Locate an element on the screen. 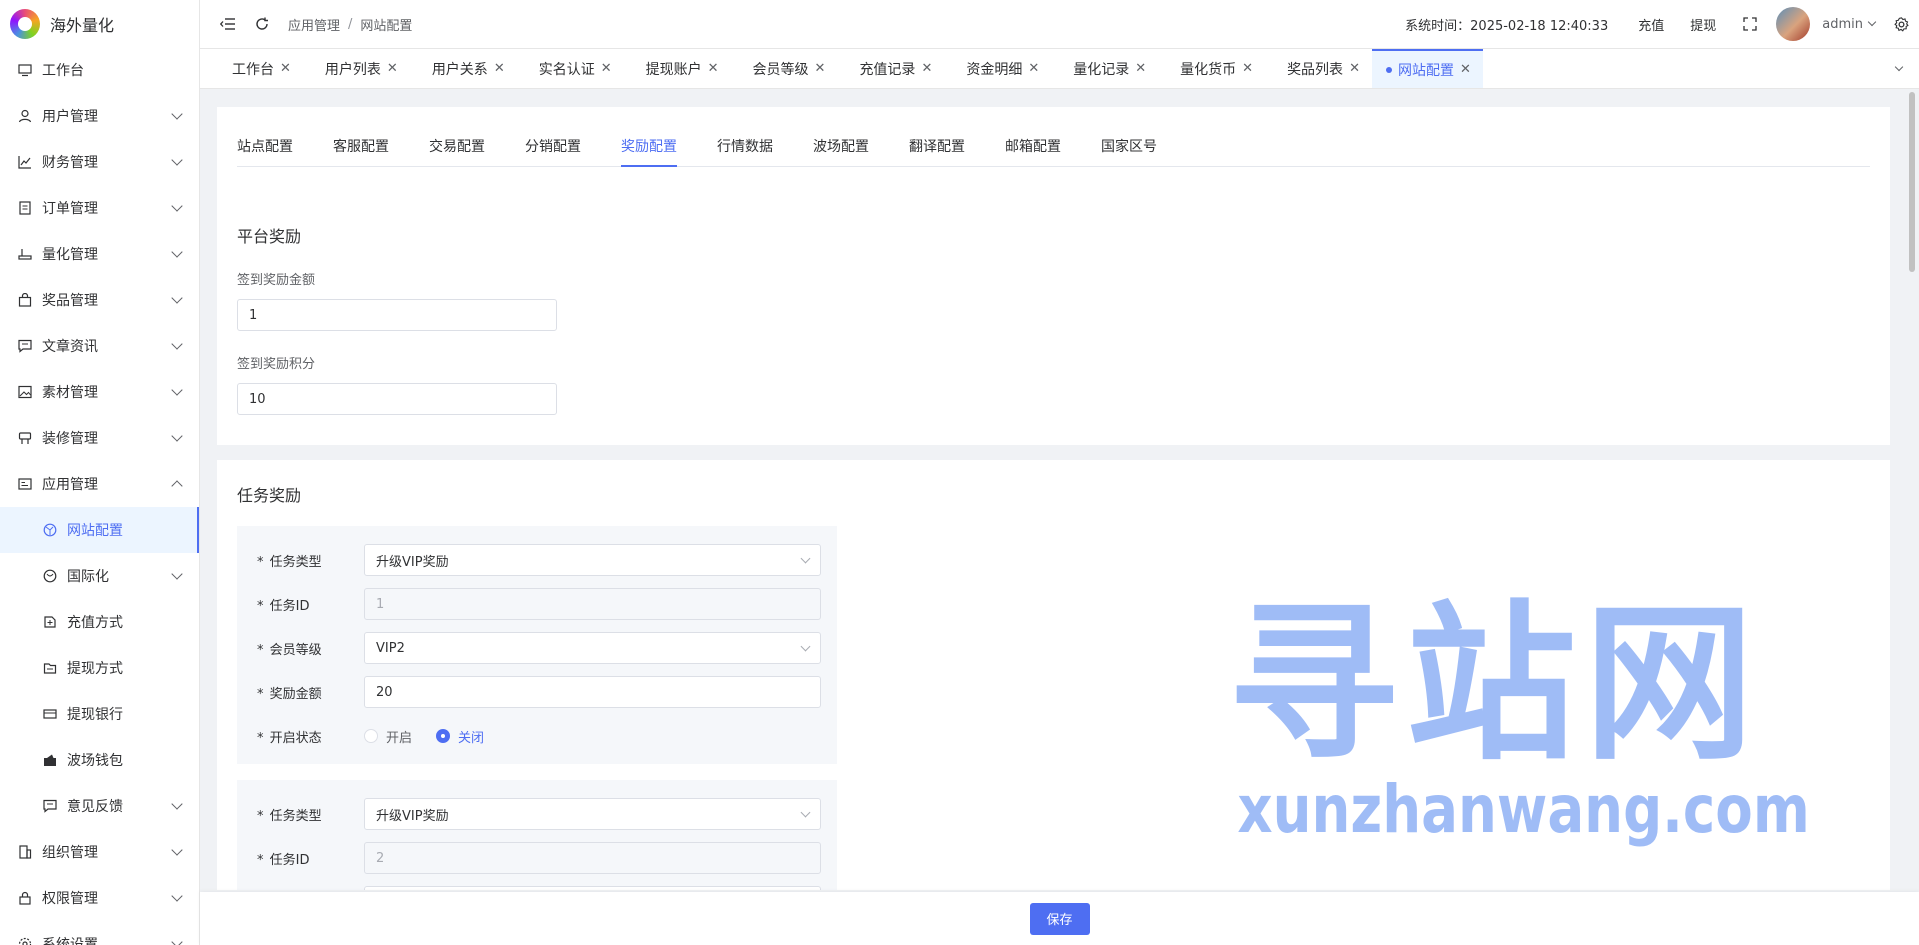 The image size is (1919, 945). logo-icon is located at coordinates (25, 23).